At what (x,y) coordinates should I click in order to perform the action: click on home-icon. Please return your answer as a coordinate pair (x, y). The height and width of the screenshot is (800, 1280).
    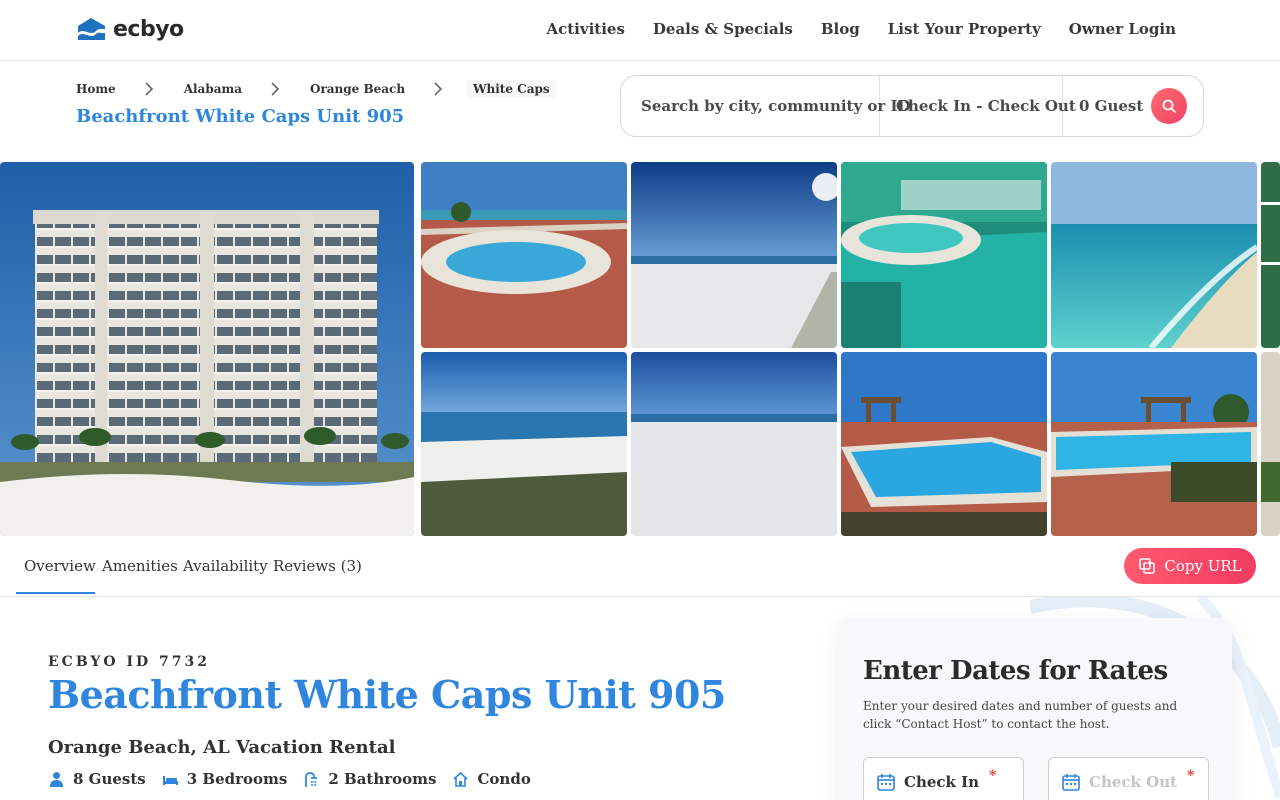
    Looking at the image, I should click on (461, 779).